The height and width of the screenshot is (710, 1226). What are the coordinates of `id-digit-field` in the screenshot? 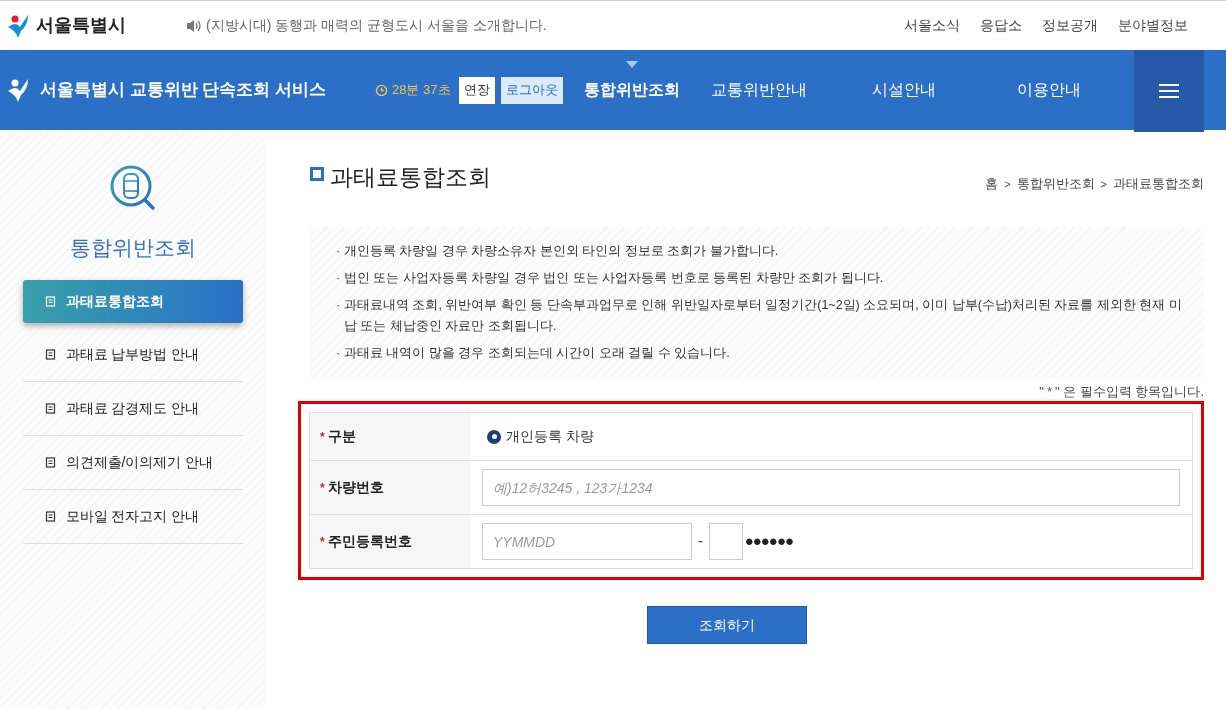 It's located at (725, 541).